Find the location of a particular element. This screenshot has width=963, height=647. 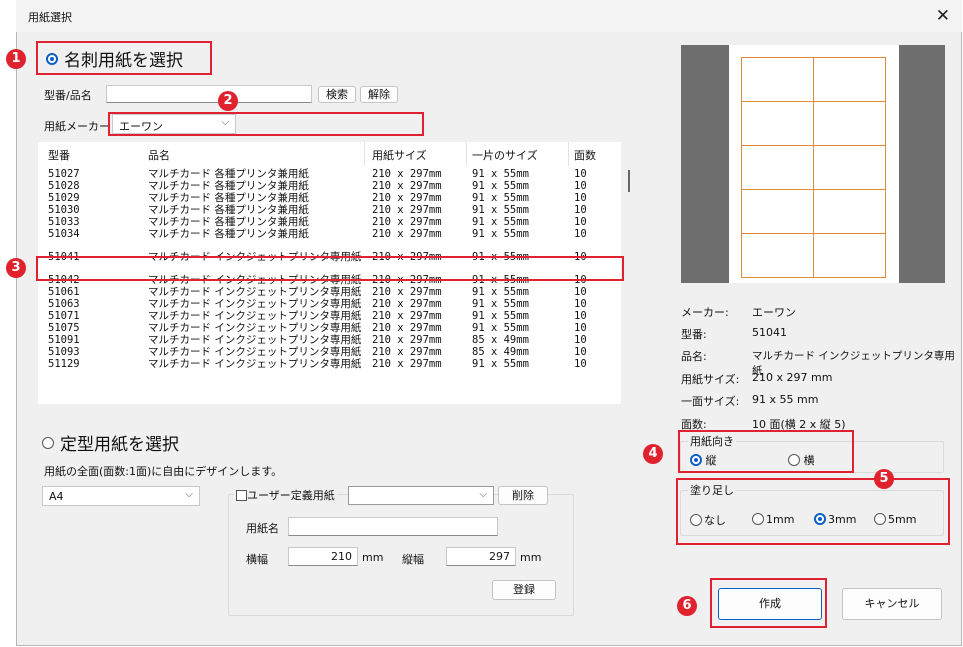

annotation-badge-2: 2 is located at coordinates (228, 101).